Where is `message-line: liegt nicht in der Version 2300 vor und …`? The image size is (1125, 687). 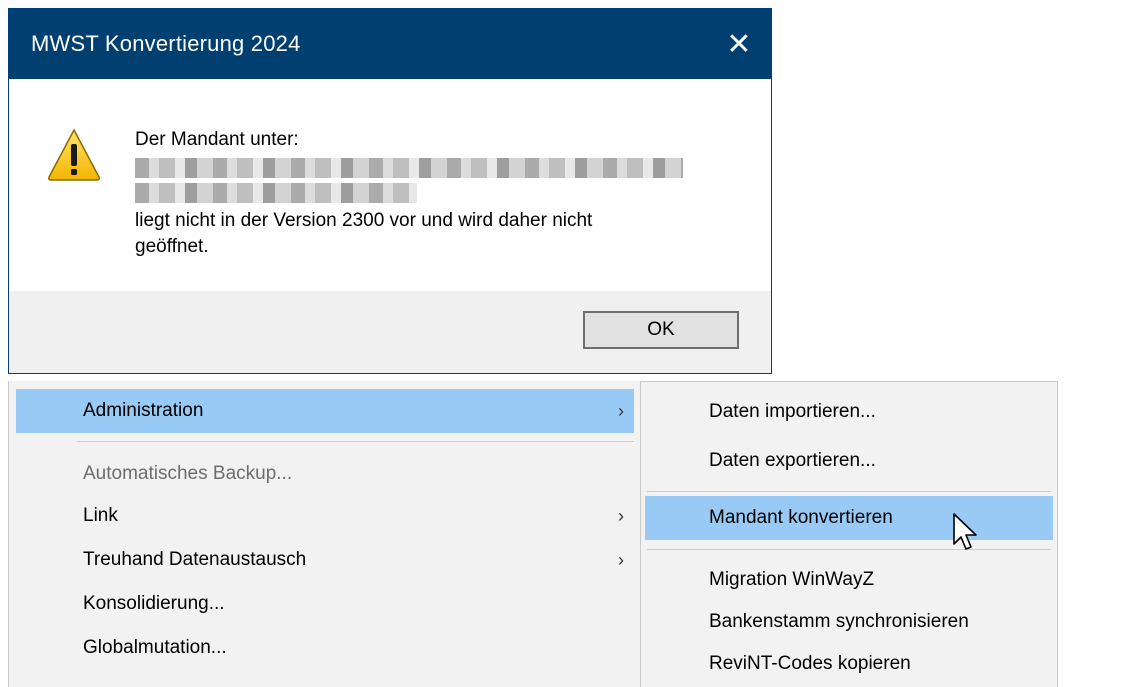 message-line: liegt nicht in der Version 2300 vor und … is located at coordinates (364, 220).